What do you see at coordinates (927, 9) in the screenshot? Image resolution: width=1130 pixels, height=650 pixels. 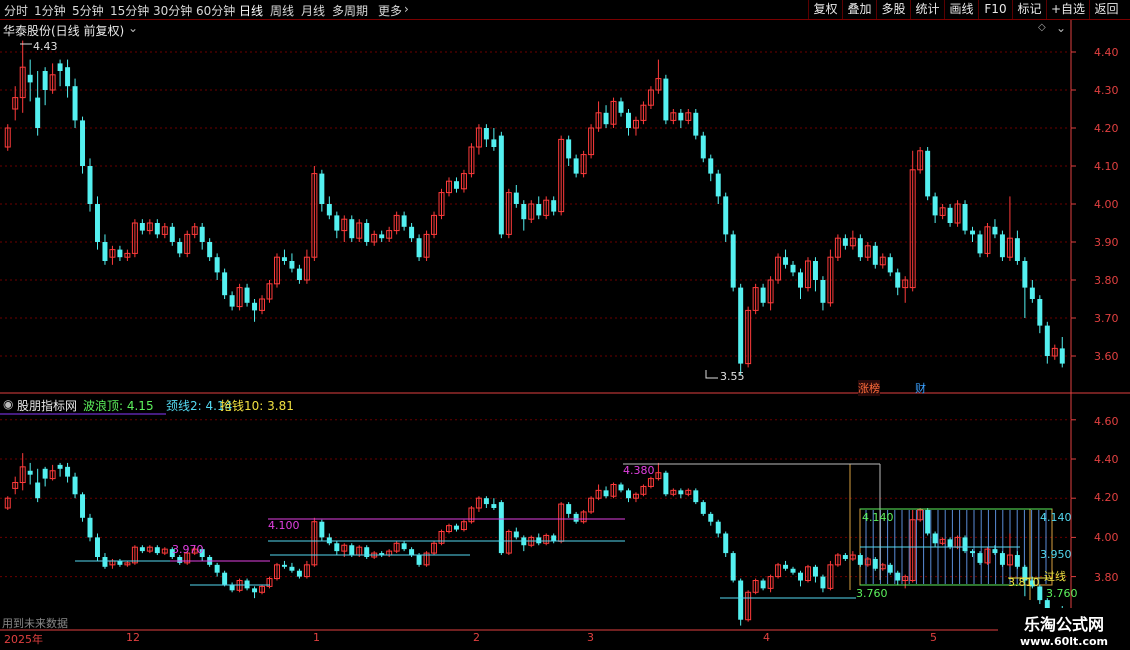 I see `statistics-button: 统计` at bounding box center [927, 9].